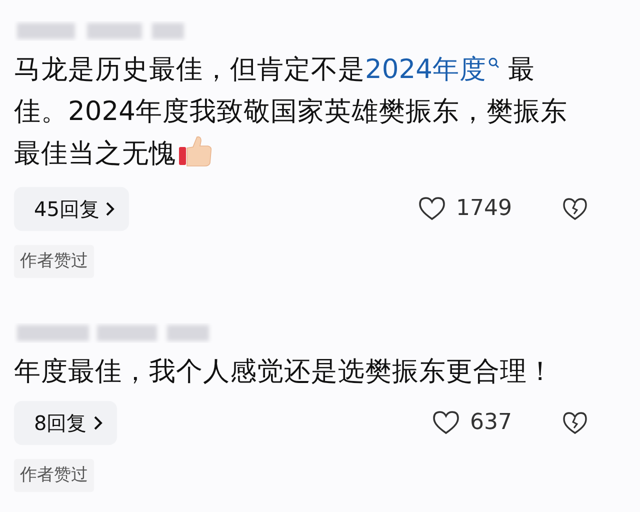  Describe the element at coordinates (284, 371) in the screenshot. I see `comment-text: 年度最佳，我个人感觉还是选樊振东更合理！` at that location.